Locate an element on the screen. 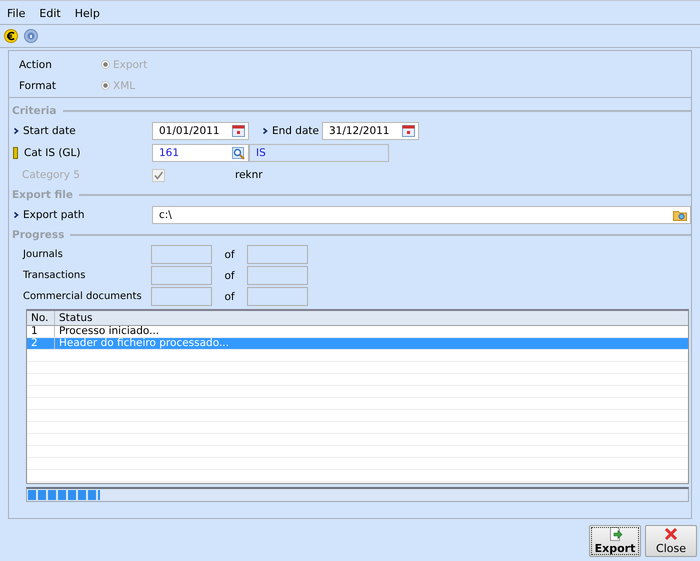 Image resolution: width=700 pixels, height=561 pixels. column-header: Status is located at coordinates (371, 318).